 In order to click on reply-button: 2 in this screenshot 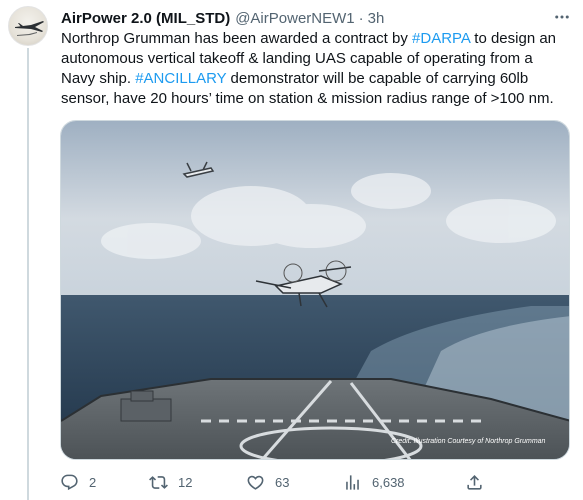, I will do `click(78, 482)`.